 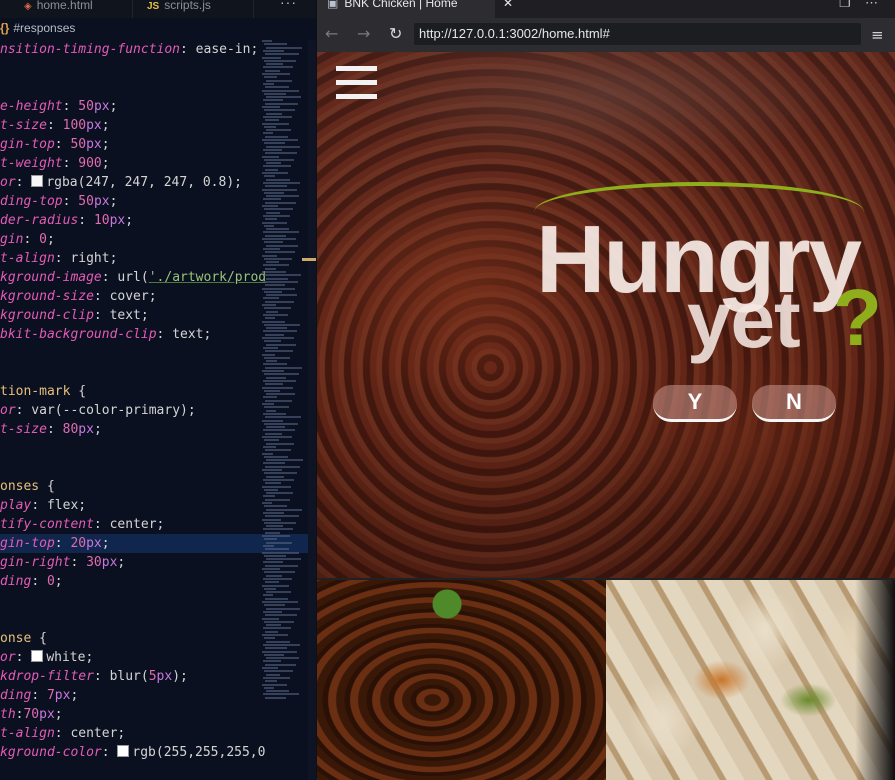 I want to click on code-line: play: flex;, so click(x=43, y=505).